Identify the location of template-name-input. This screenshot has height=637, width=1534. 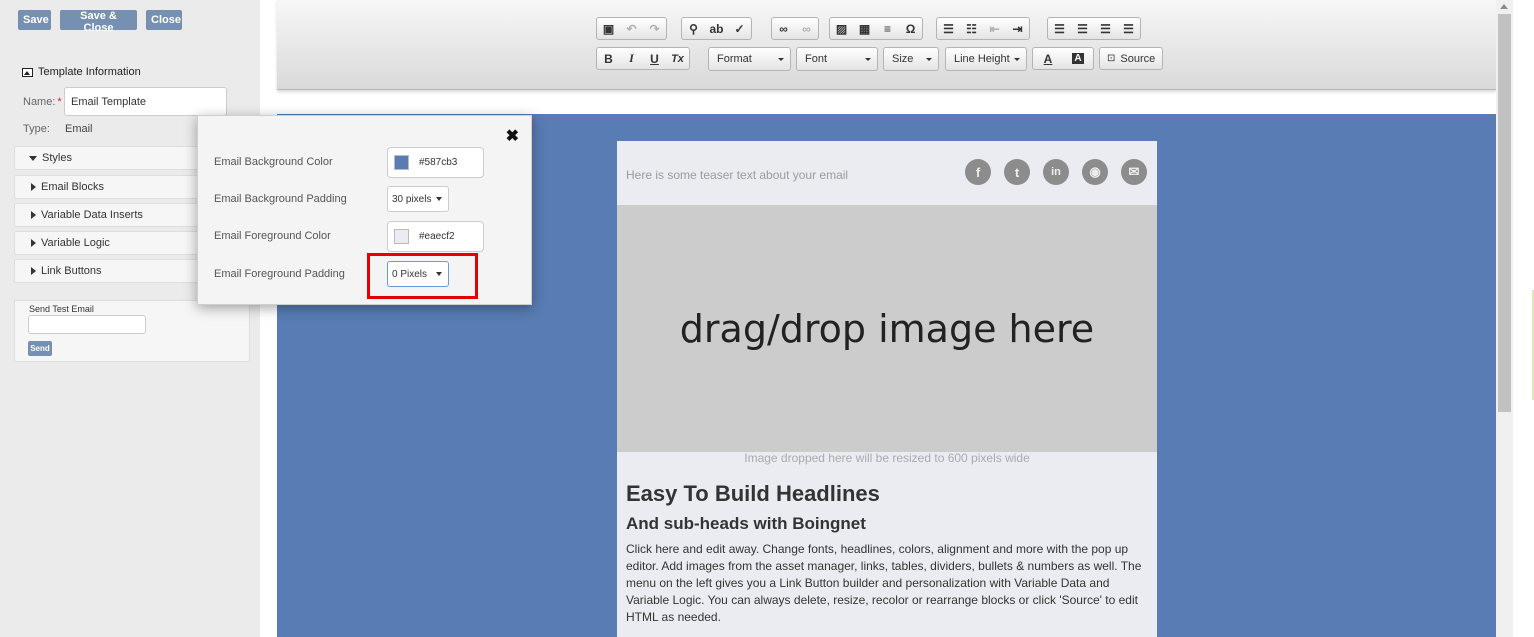
(145, 101).